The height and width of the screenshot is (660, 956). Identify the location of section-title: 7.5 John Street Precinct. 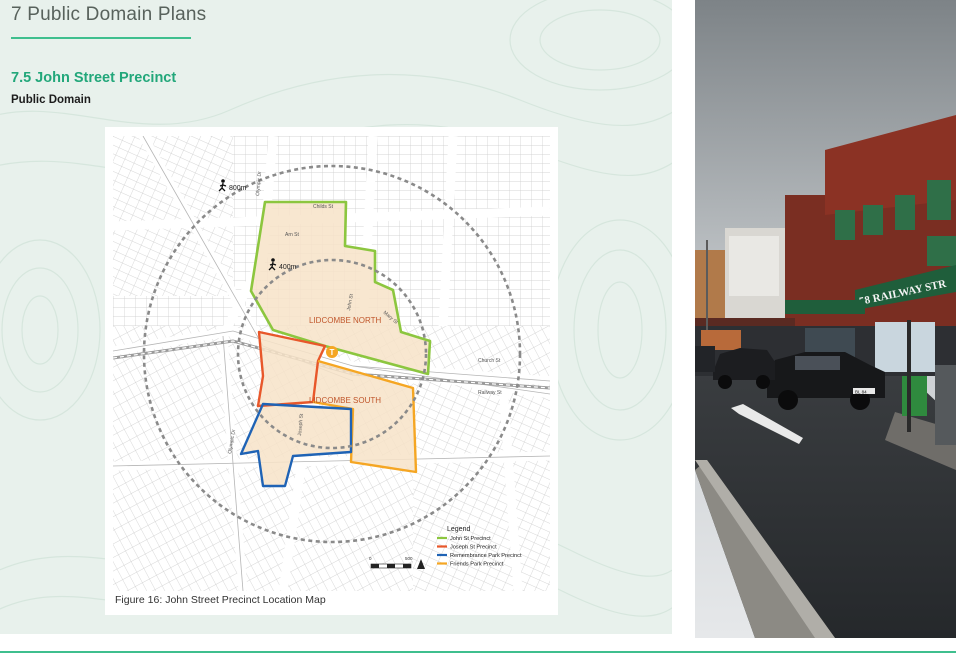
(94, 78).